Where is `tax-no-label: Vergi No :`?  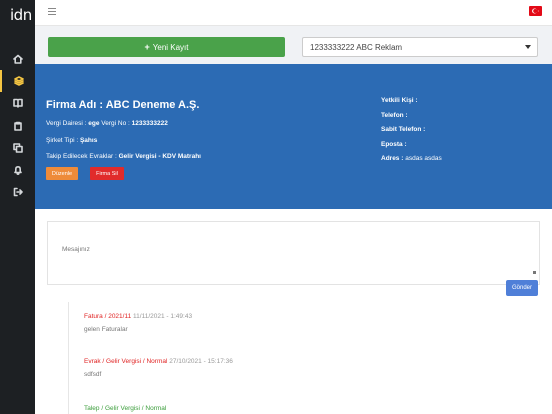
tax-no-label: Vergi No : is located at coordinates (115, 123).